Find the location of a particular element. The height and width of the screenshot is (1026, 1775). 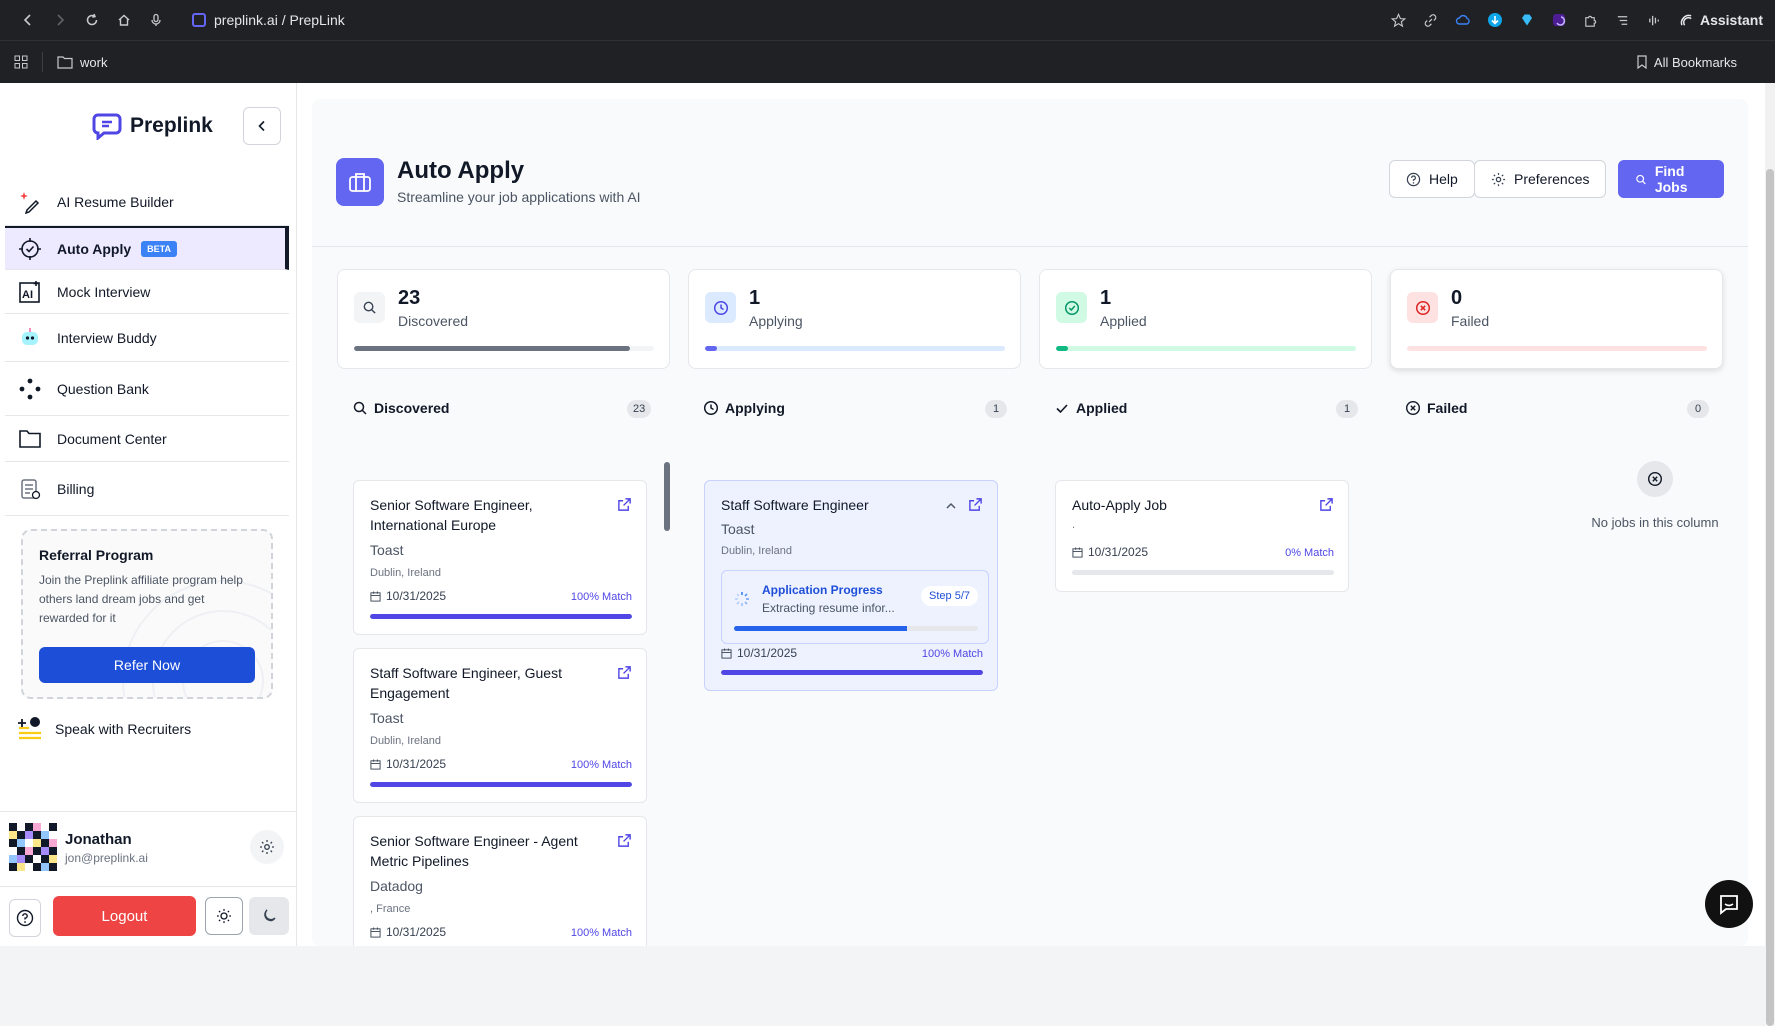

light-theme-button is located at coordinates (224, 916).